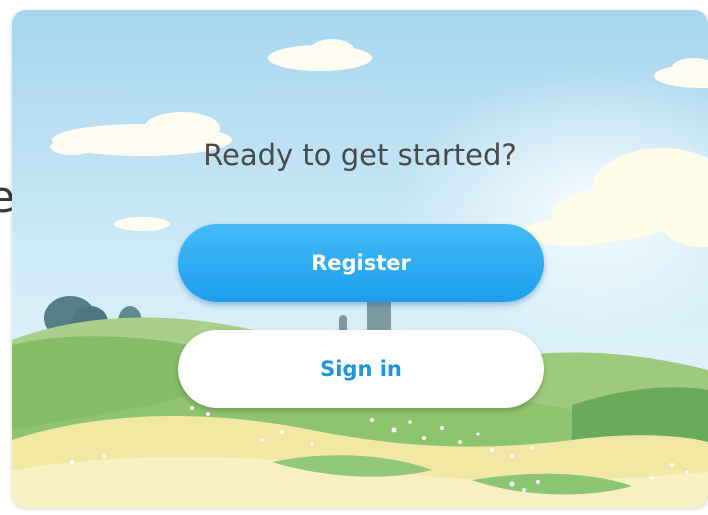 This screenshot has height=515, width=708. Describe the element at coordinates (142, 224) in the screenshot. I see `cloud-small-left` at that location.